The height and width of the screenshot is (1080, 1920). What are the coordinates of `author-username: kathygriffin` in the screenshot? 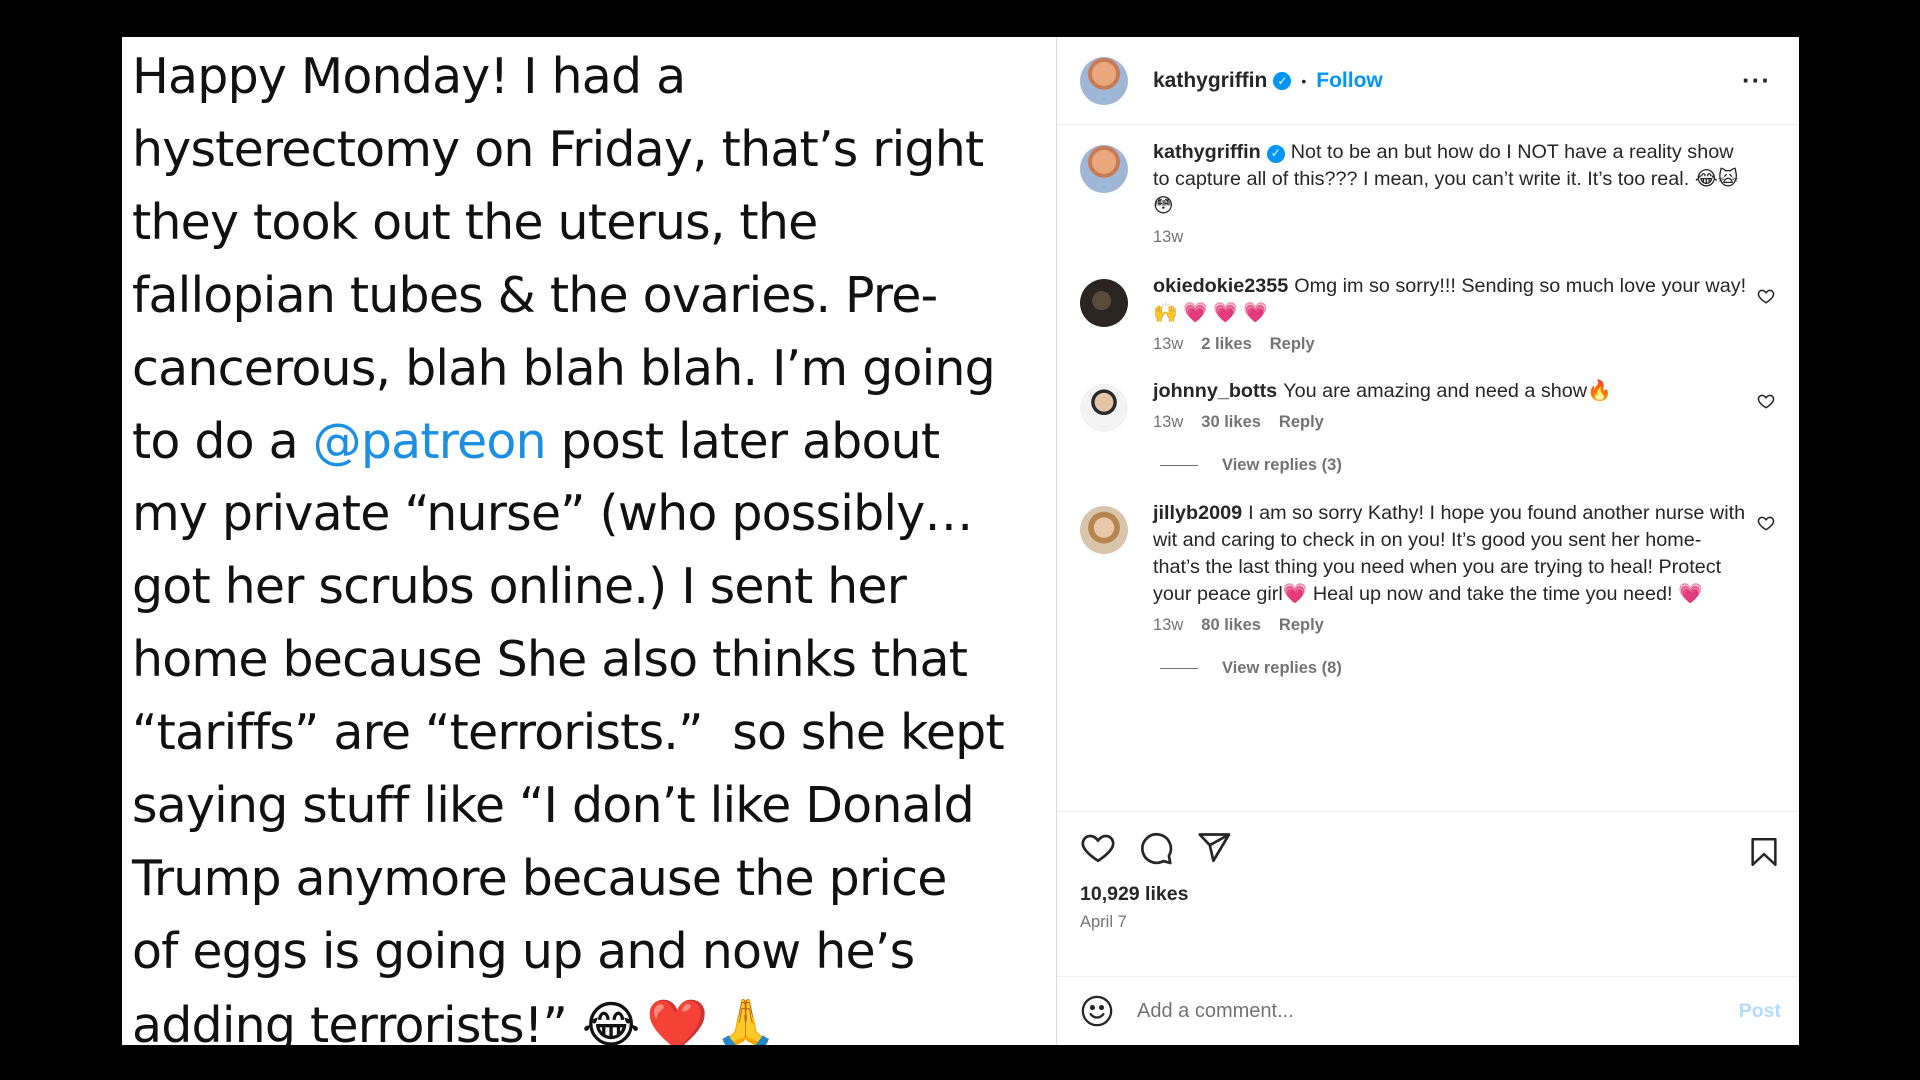 It's located at (1210, 81).